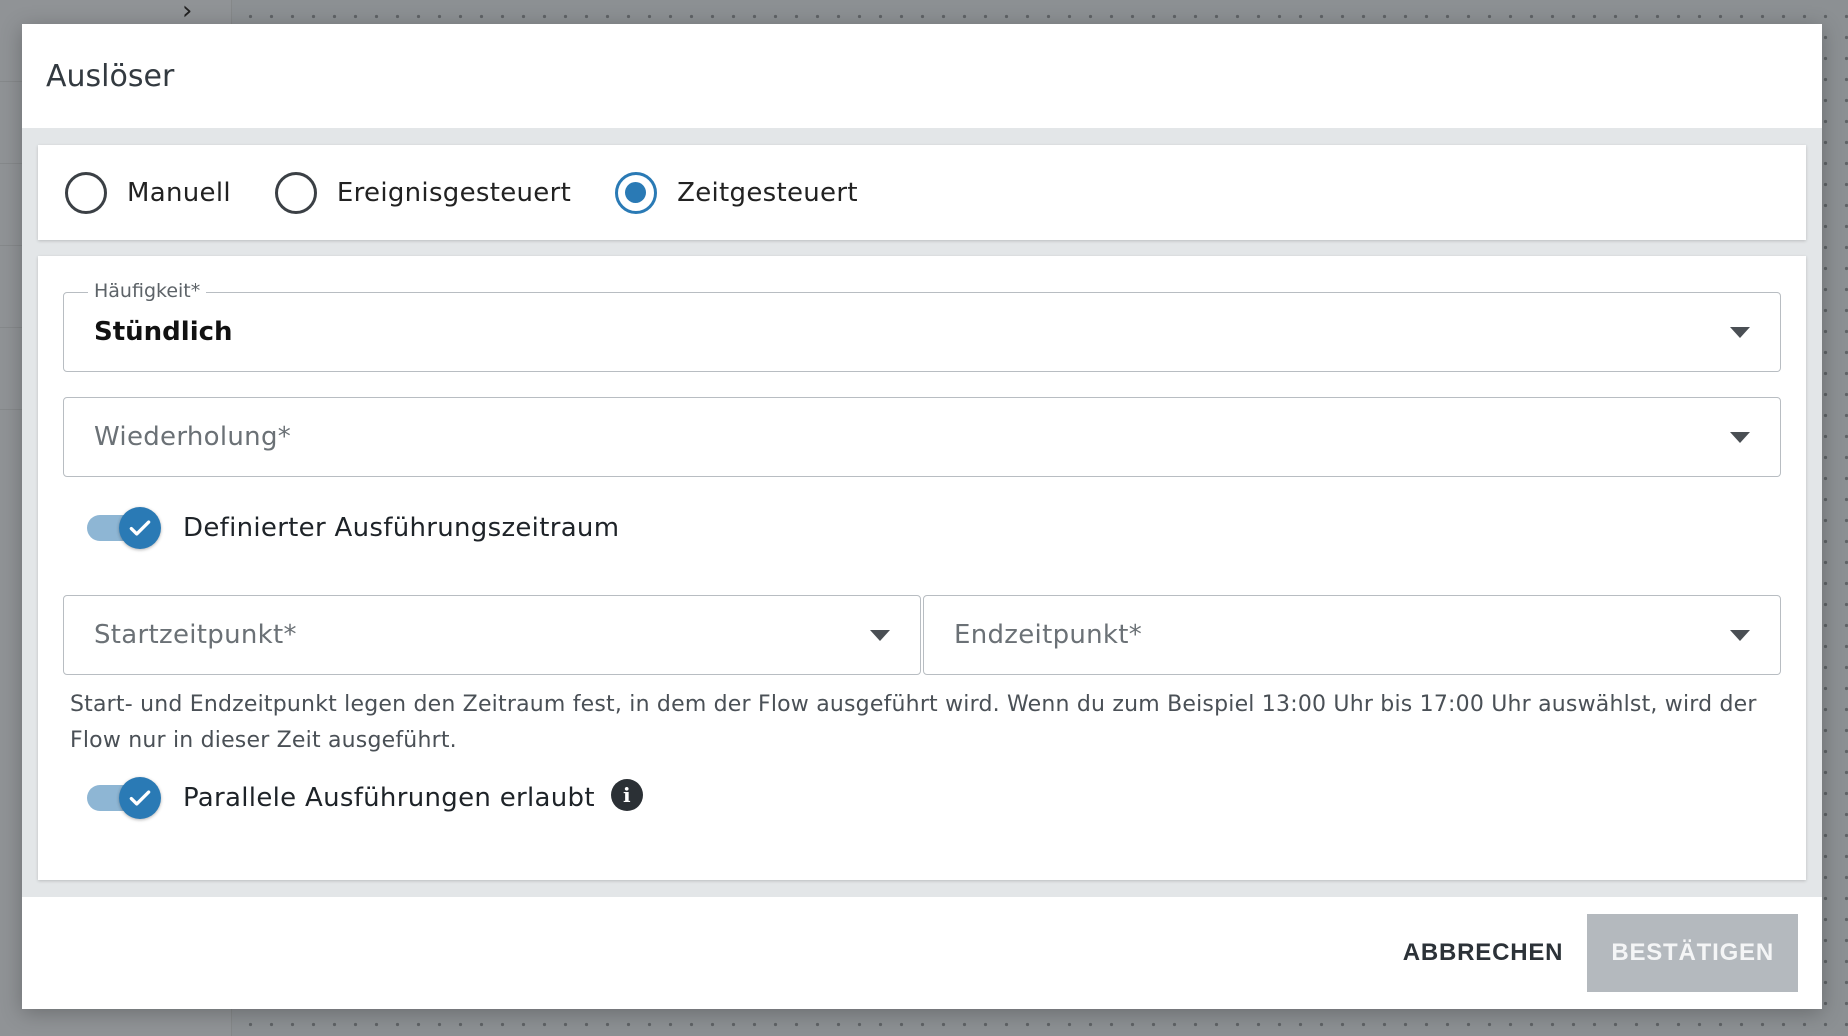 This screenshot has height=1036, width=1848. I want to click on parallel-row: Parallele Ausführungen erlaubt i, so click(922, 798).